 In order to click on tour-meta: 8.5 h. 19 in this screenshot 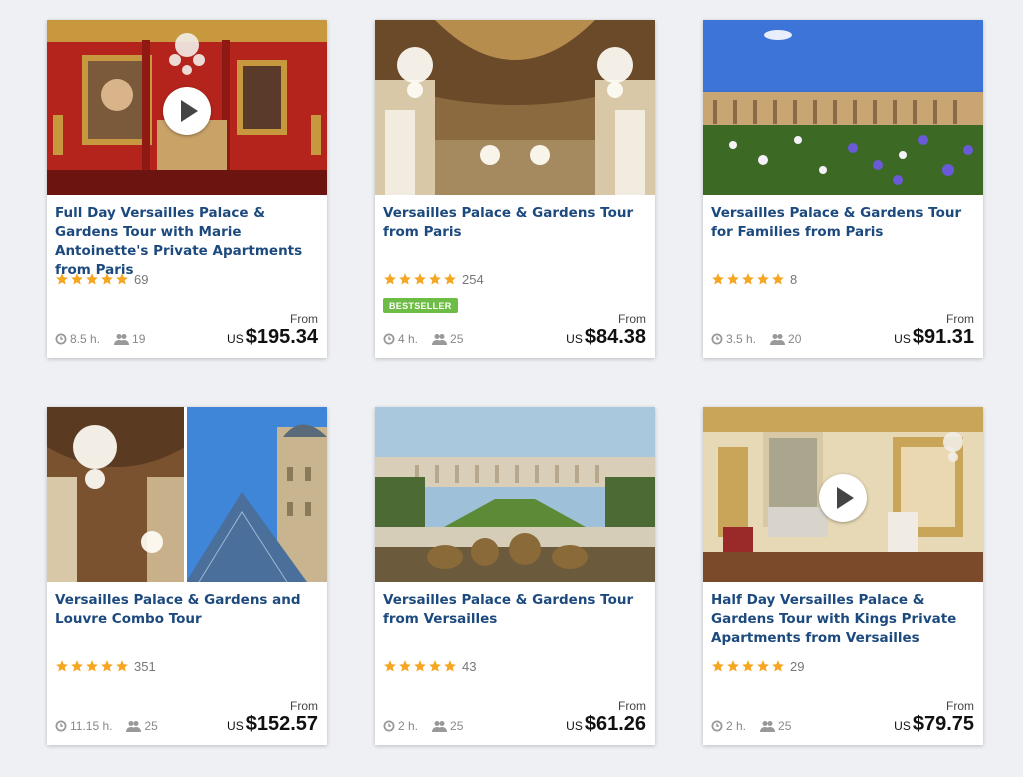, I will do `click(100, 339)`.